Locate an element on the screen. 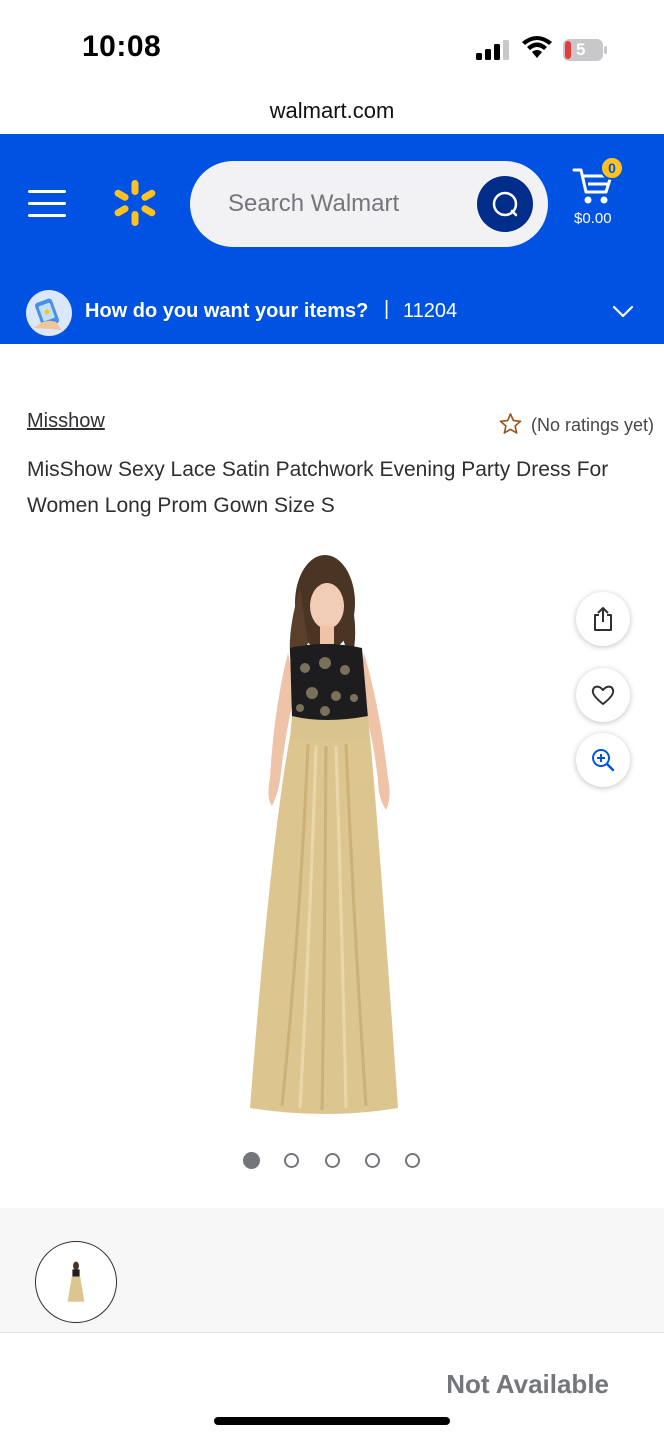  ratings-text: (No ratings yet) is located at coordinates (592, 425).